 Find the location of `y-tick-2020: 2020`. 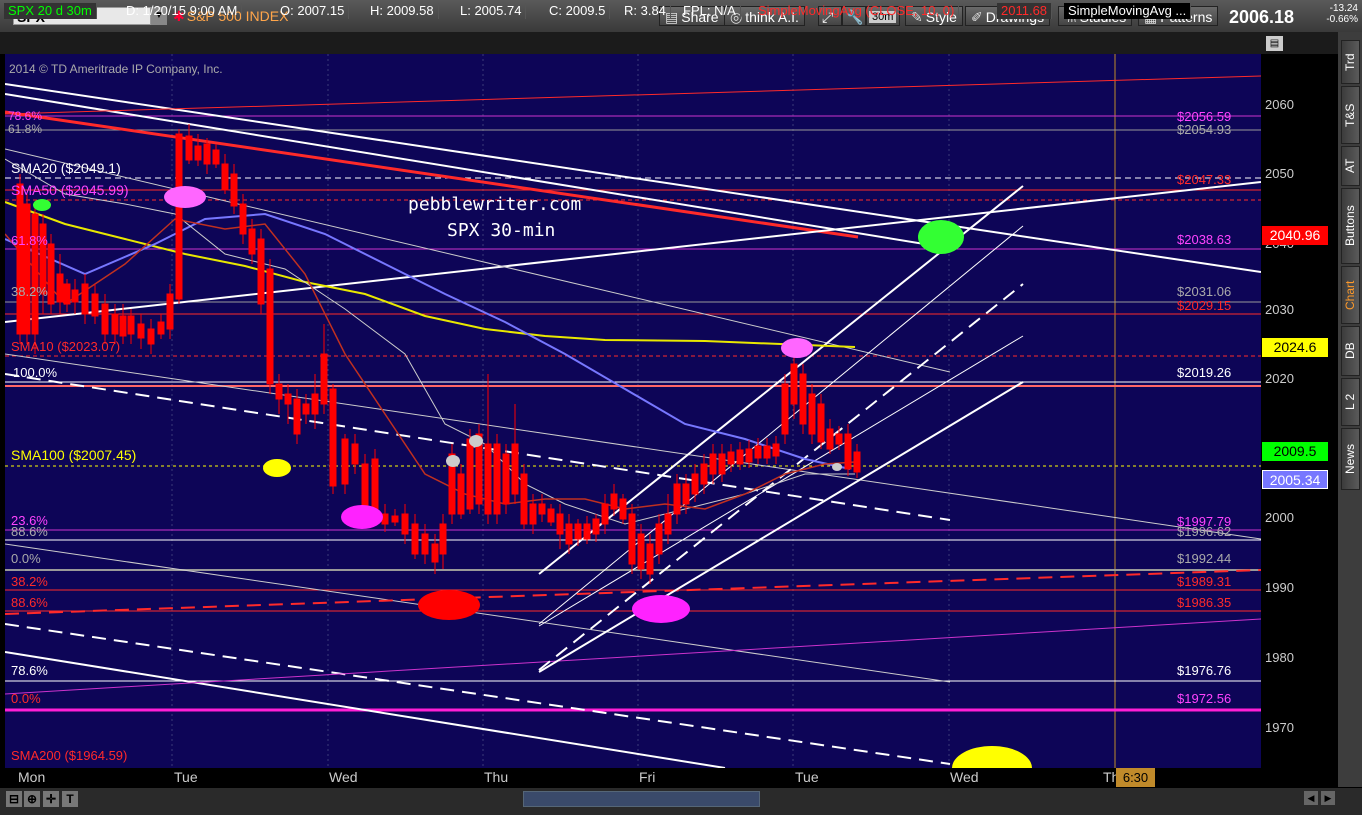

y-tick-2020: 2020 is located at coordinates (1279, 378).